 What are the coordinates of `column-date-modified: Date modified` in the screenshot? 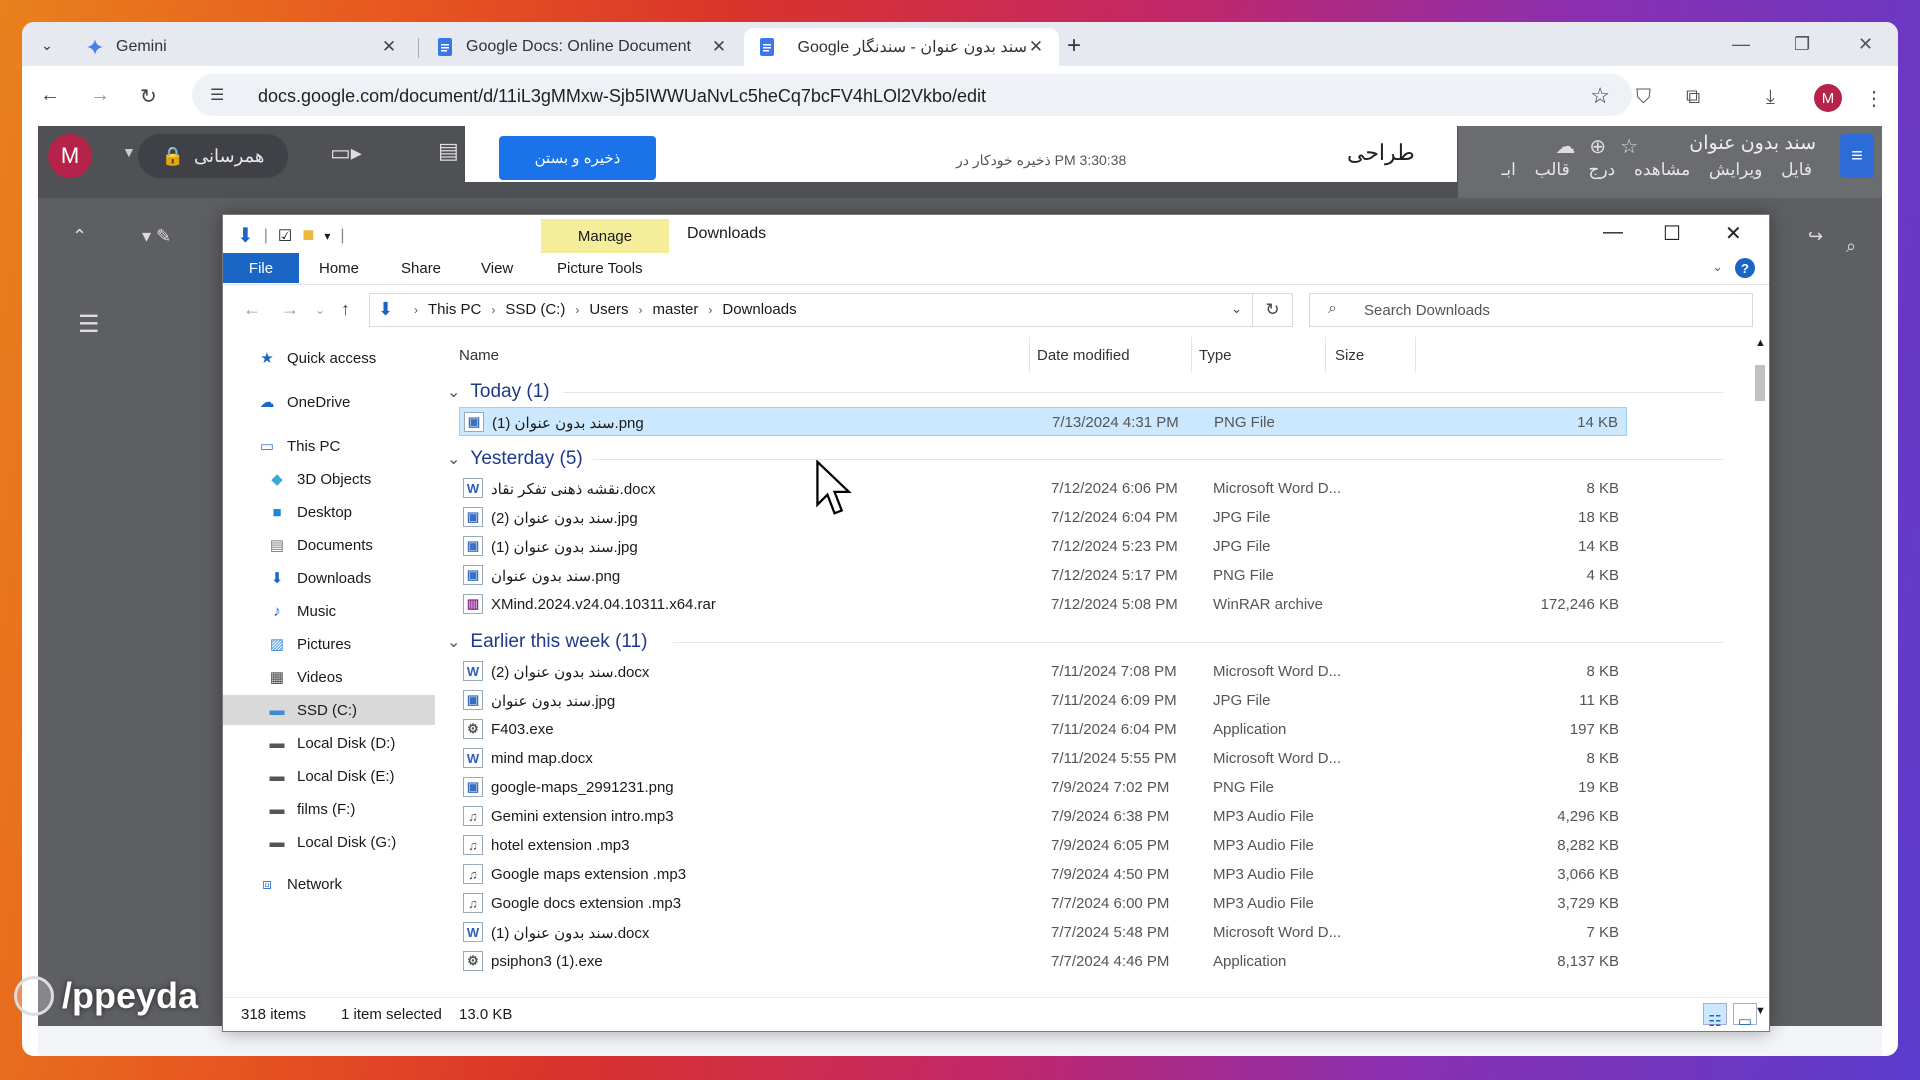 It's located at (1083, 355).